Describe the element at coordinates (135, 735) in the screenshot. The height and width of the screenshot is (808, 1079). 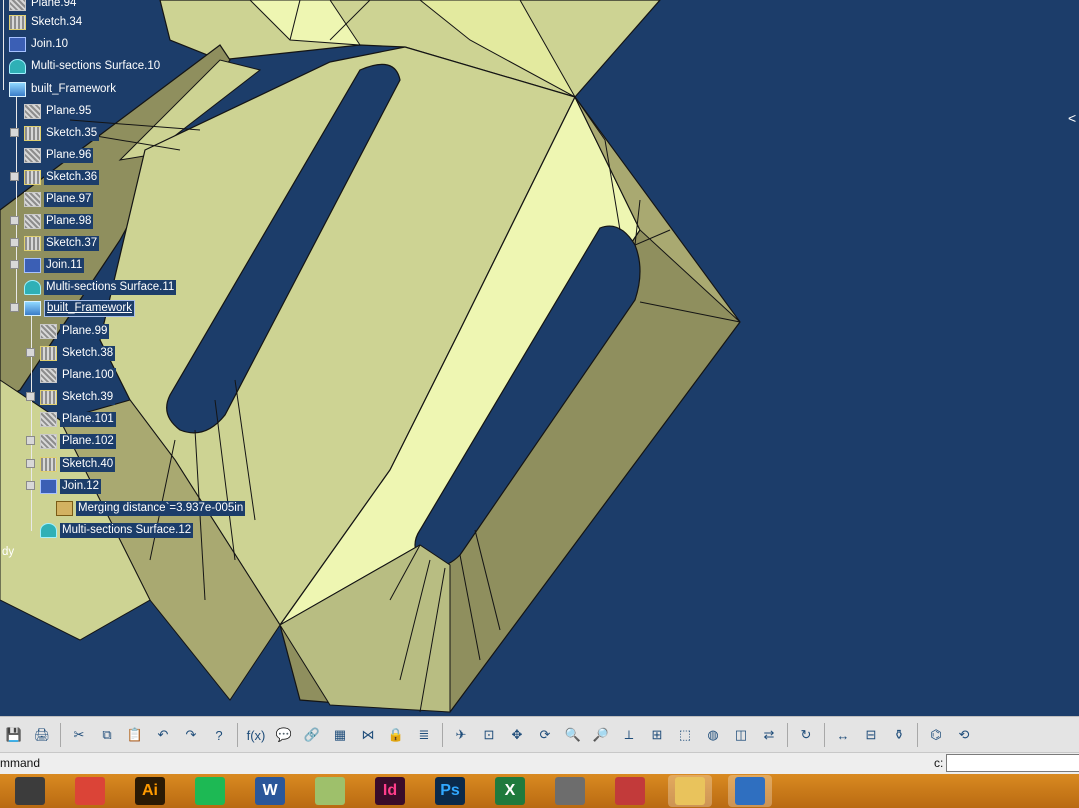
I see `paste-icon: 📋` at that location.